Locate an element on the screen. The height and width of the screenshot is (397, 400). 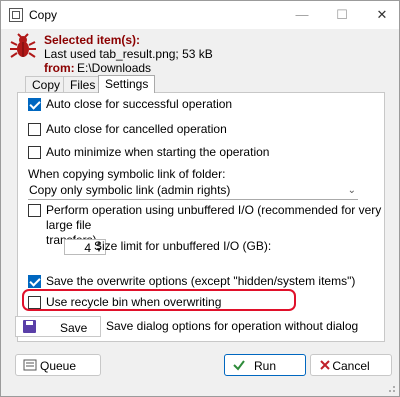
floppy-disk-icon is located at coordinates (29, 326).